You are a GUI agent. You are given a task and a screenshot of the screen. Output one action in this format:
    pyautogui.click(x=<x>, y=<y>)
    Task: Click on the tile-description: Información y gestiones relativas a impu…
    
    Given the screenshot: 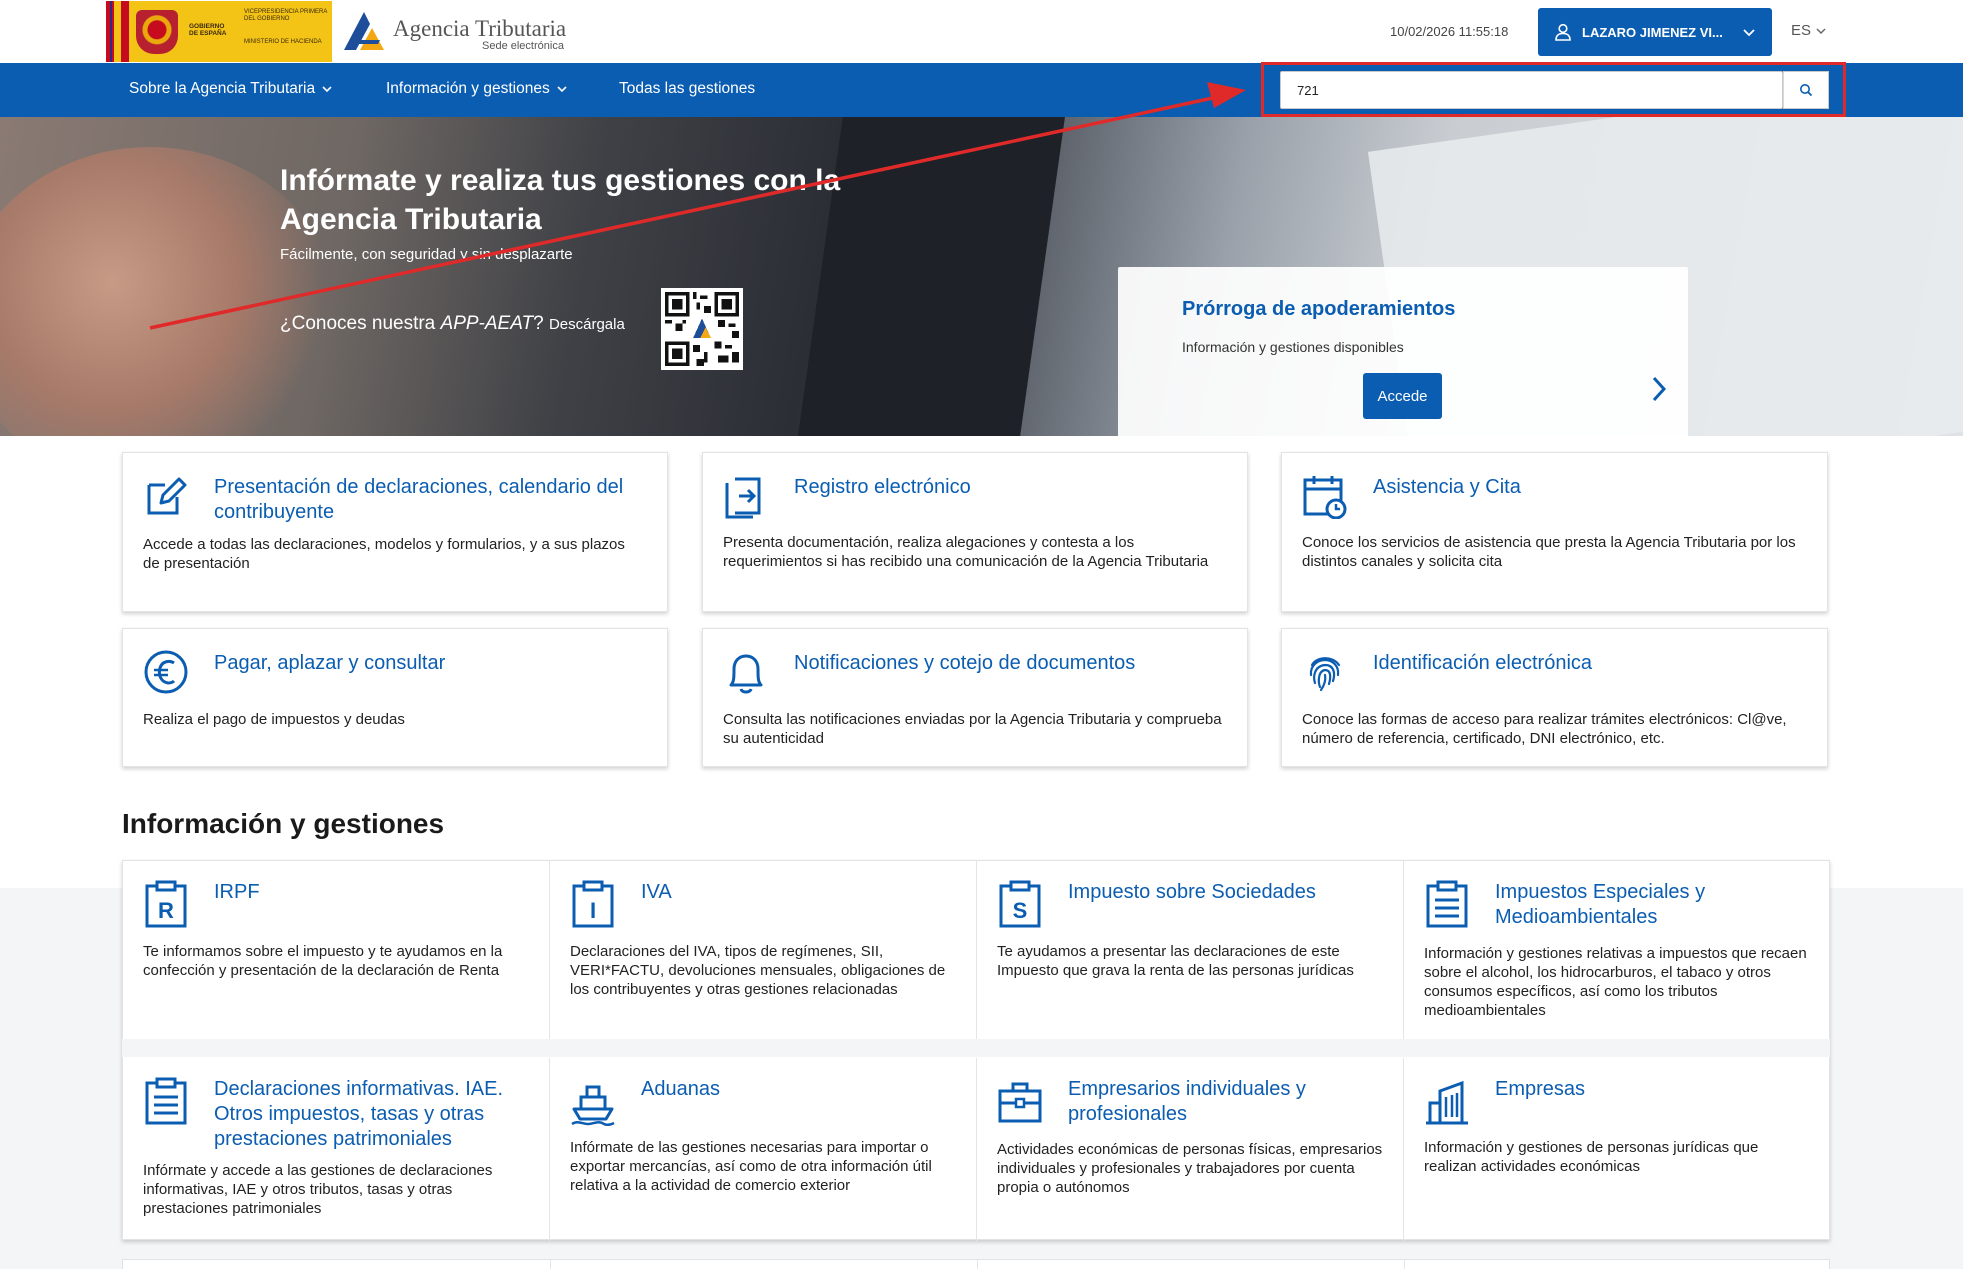 What is the action you would take?
    pyautogui.click(x=1615, y=982)
    